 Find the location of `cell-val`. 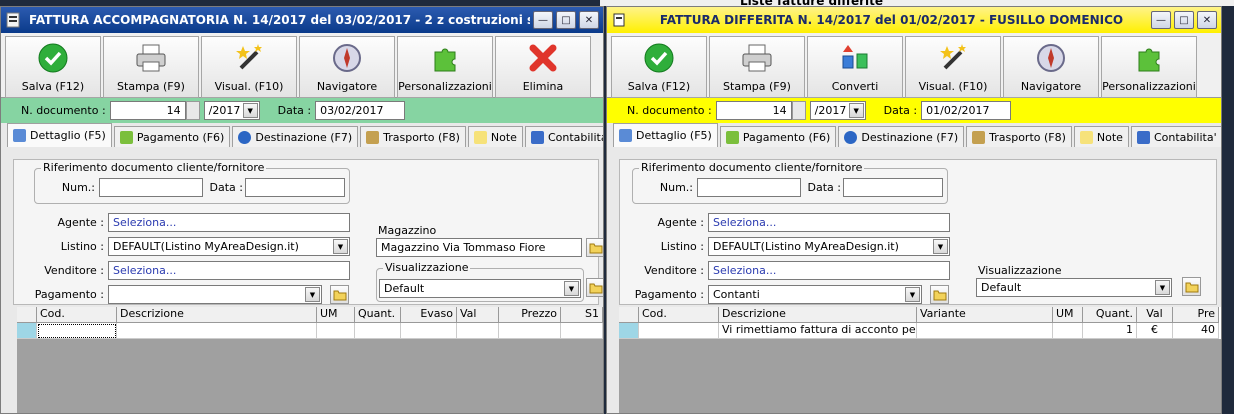

cell-val is located at coordinates (478, 331).